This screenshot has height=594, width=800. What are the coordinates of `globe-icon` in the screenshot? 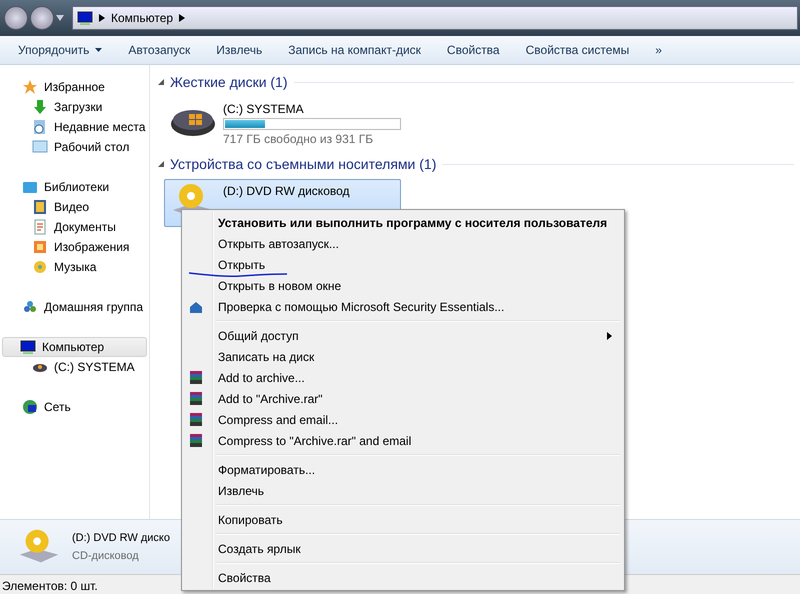 It's located at (30, 407).